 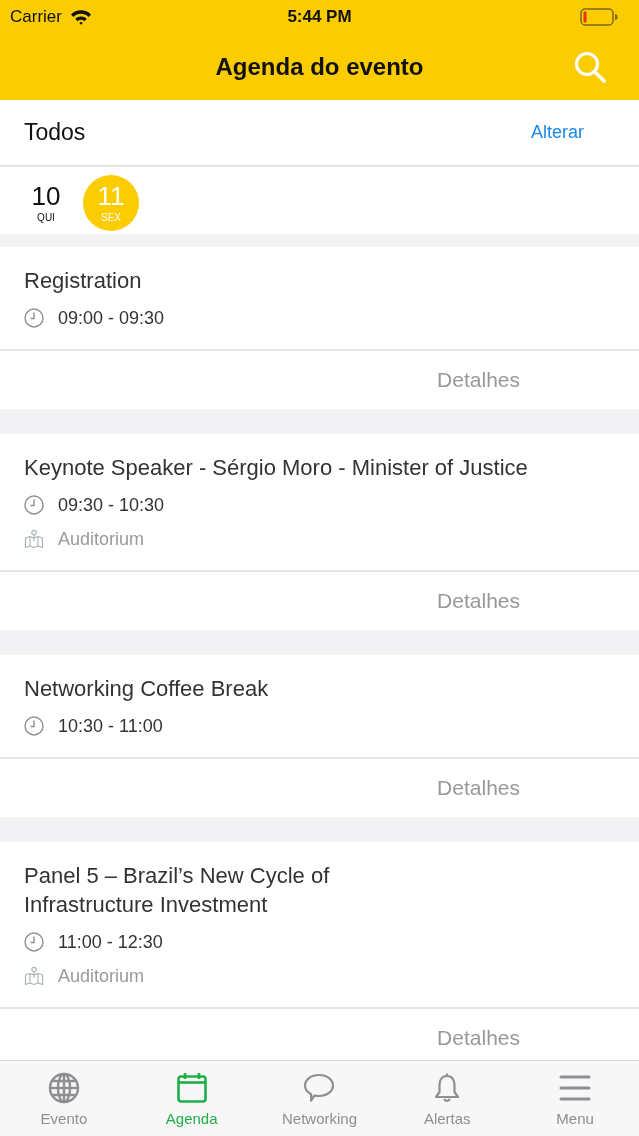 I want to click on session-time: 09:00 - 09:30, so click(x=111, y=318).